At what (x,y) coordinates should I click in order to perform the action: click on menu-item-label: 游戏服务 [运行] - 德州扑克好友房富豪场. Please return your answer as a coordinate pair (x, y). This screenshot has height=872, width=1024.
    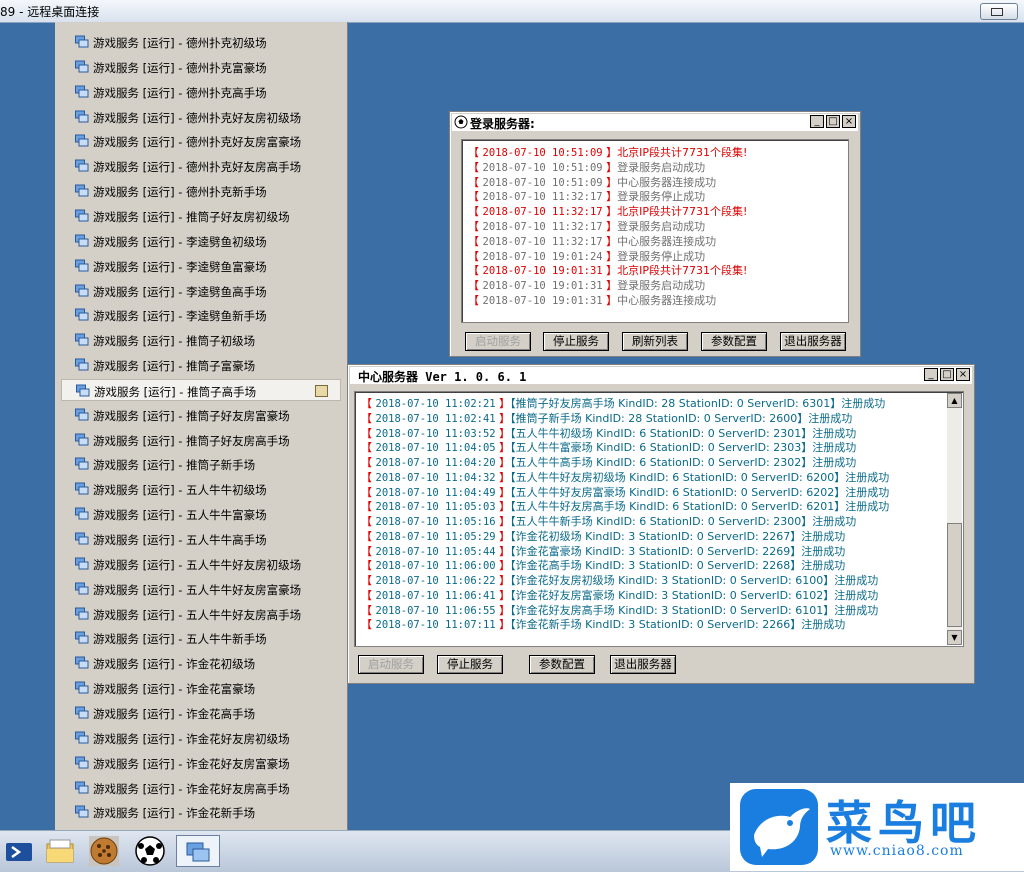
    Looking at the image, I should click on (197, 142).